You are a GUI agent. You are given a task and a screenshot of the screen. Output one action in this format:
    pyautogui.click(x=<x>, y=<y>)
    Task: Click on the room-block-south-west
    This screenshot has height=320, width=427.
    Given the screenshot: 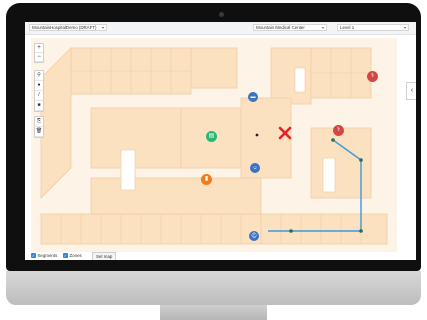 What is the action you would take?
    pyautogui.click(x=151, y=229)
    